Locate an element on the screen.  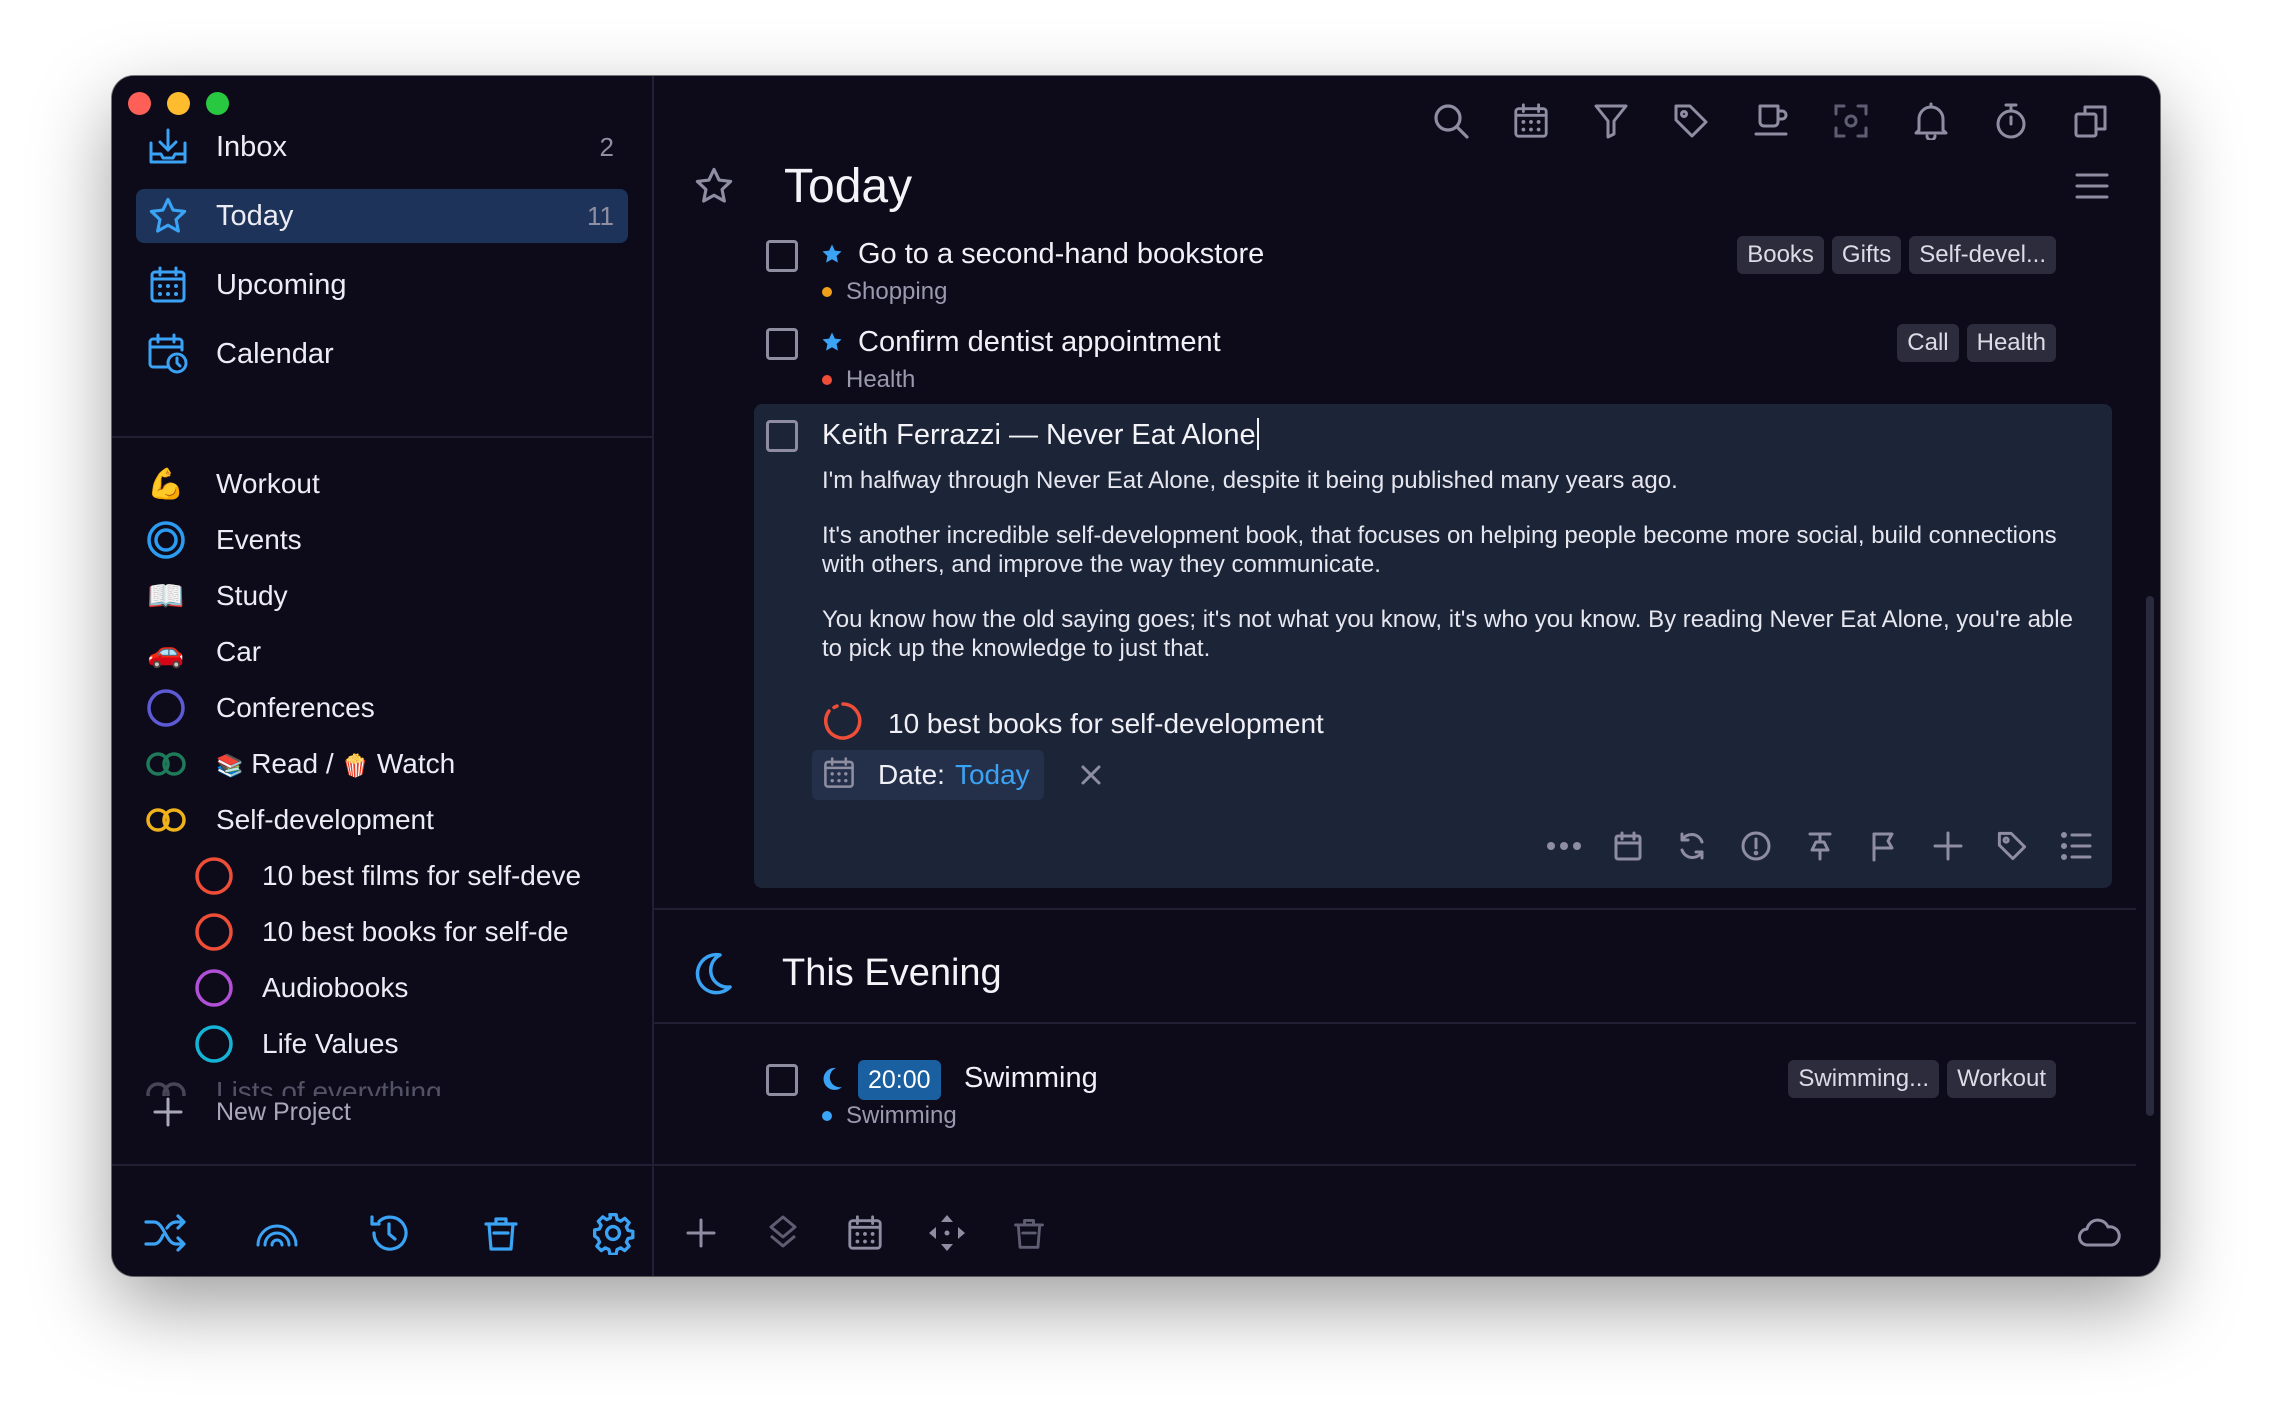
priority-icon is located at coordinates (1756, 846).